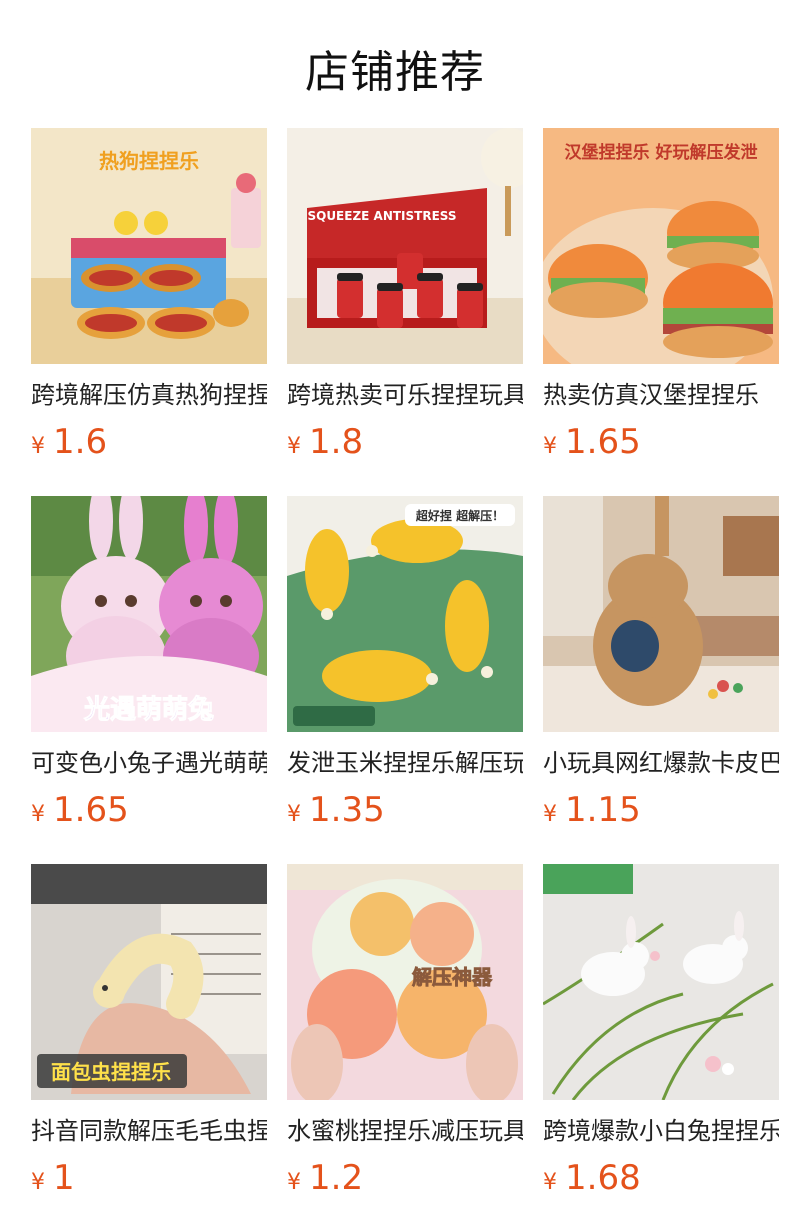 The image size is (790, 1232). I want to click on product-name: 发泄玉米捏捏乐解压玩具, so click(405, 763).